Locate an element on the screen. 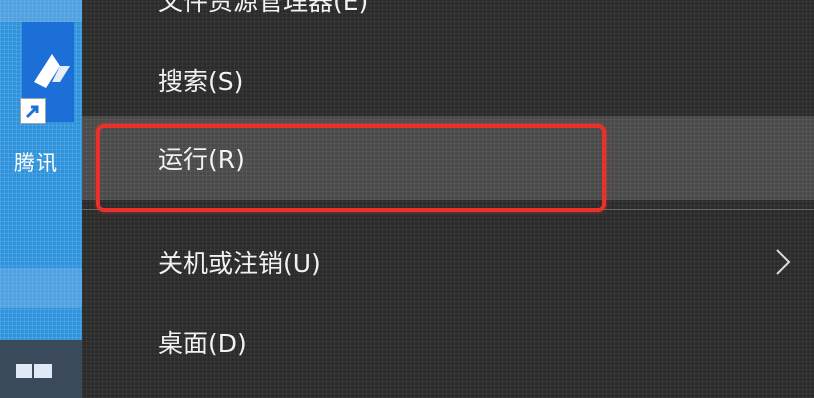 The height and width of the screenshot is (398, 814). menu-item-label: 搜索(S) is located at coordinates (201, 81).